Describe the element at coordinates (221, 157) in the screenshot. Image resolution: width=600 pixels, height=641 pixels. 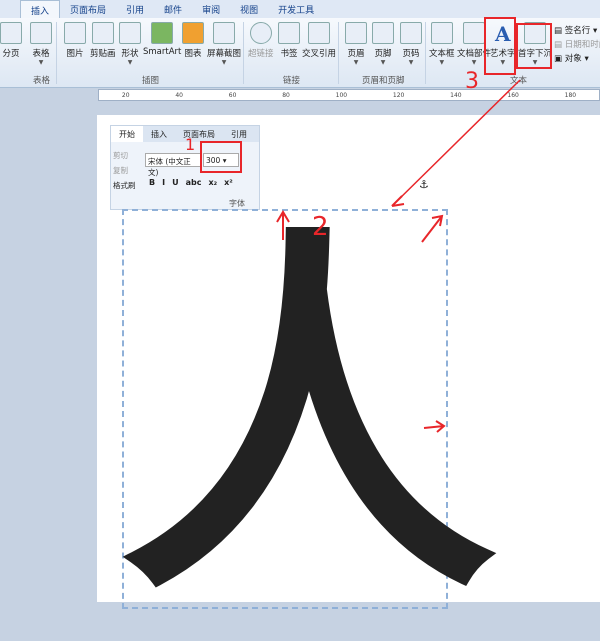
I see `highlight-font-size` at that location.